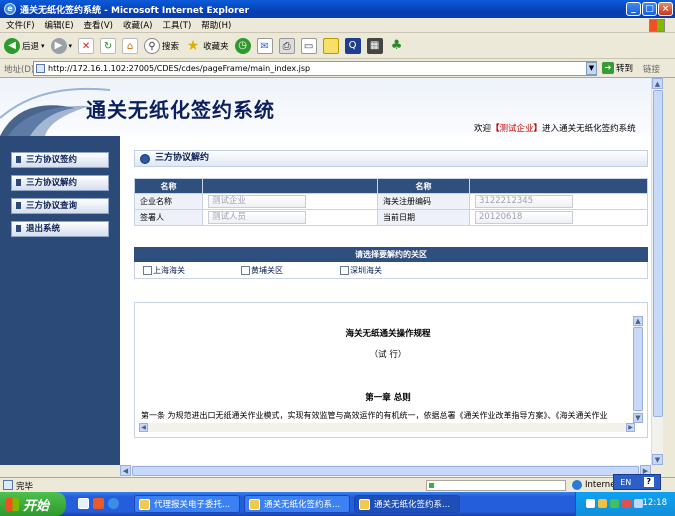  I want to click on rules-scroll-thumb, so click(638, 369).